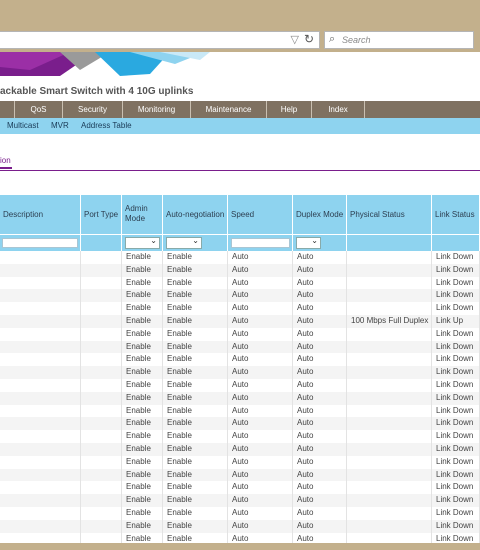  What do you see at coordinates (142, 242) in the screenshot?
I see `admin-mode-select: ⌄` at bounding box center [142, 242].